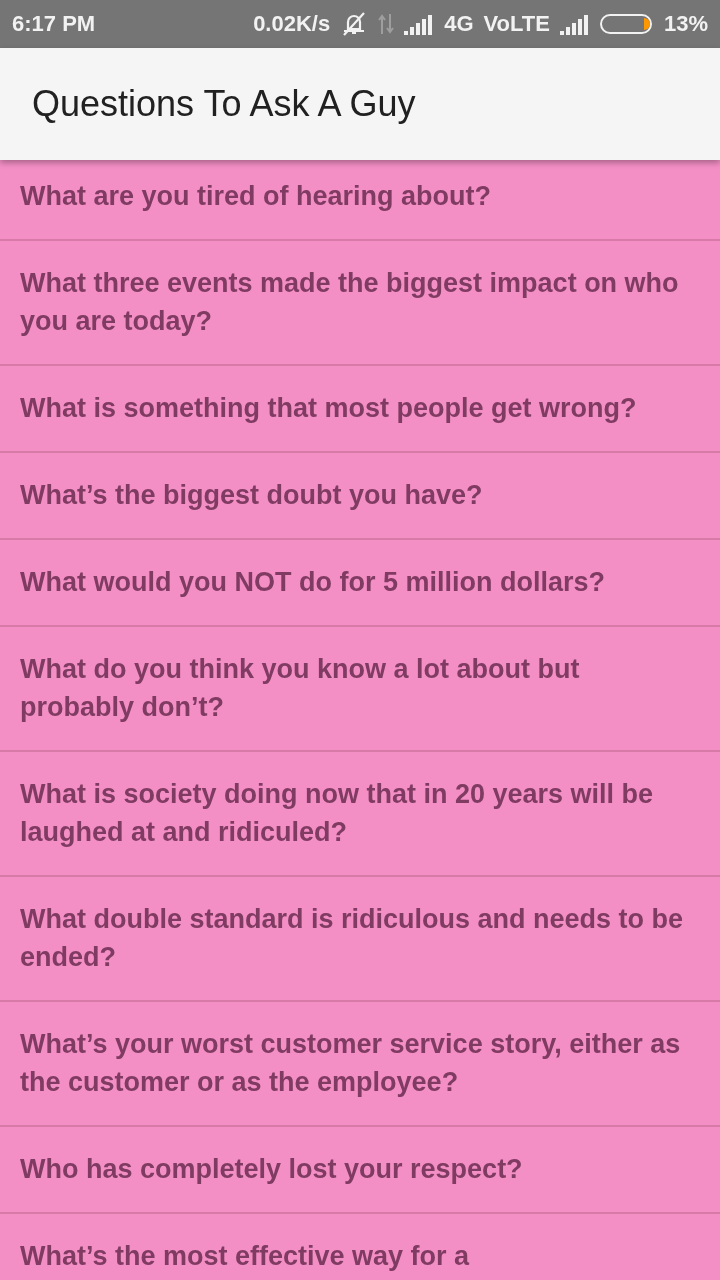 Image resolution: width=720 pixels, height=1280 pixels. What do you see at coordinates (685, 24) in the screenshot?
I see `battery-percent: 13%` at bounding box center [685, 24].